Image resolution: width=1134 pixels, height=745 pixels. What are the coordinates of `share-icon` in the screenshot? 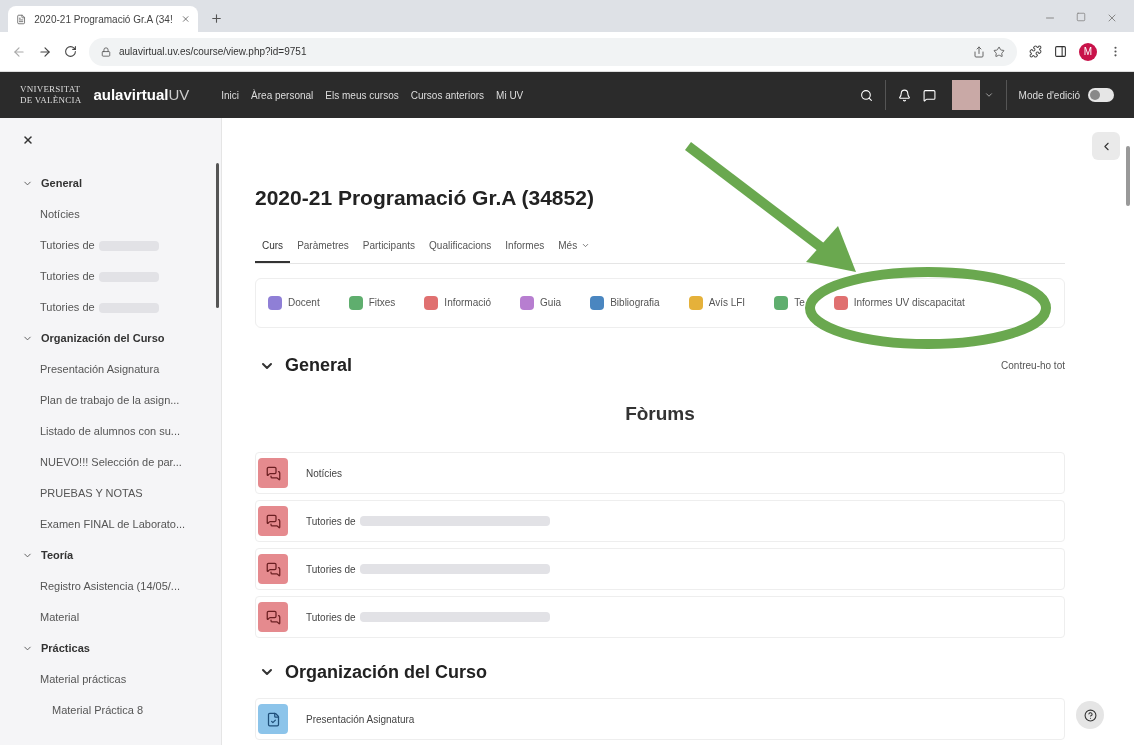 It's located at (979, 51).